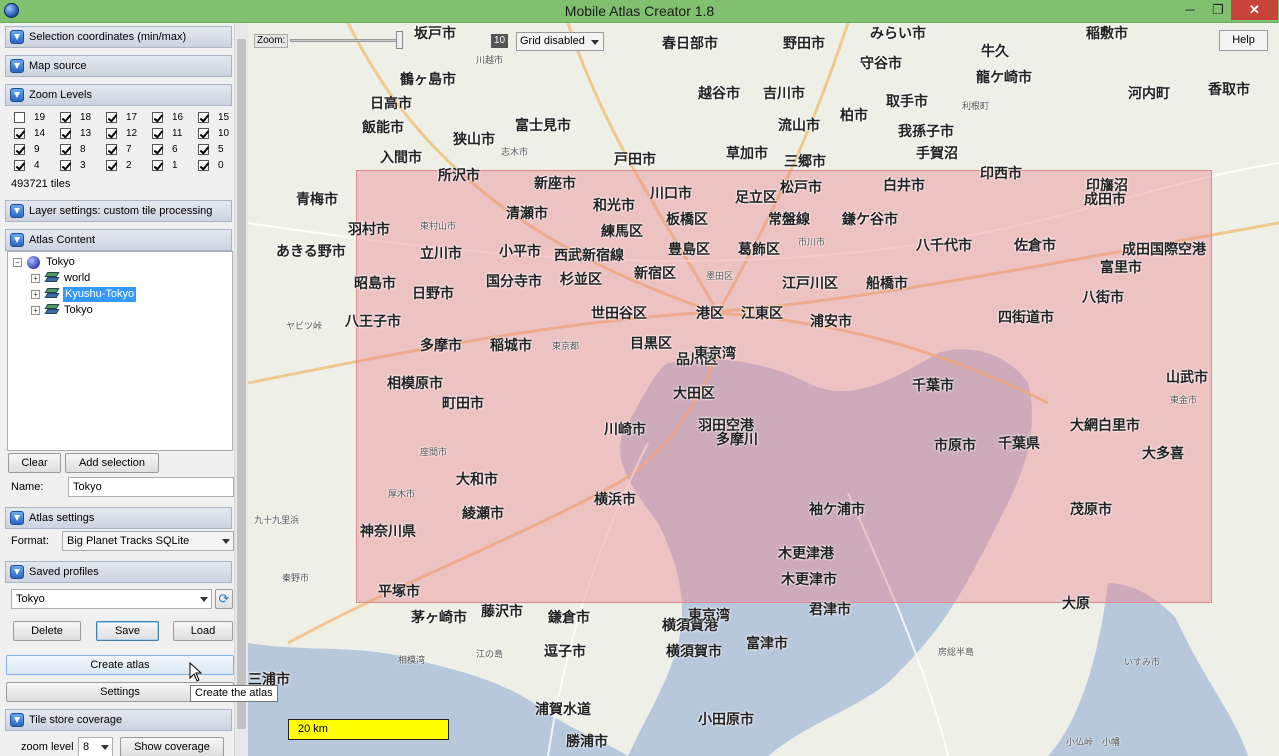  Describe the element at coordinates (37, 134) in the screenshot. I see `zoom-level-checkbox: 14` at that location.